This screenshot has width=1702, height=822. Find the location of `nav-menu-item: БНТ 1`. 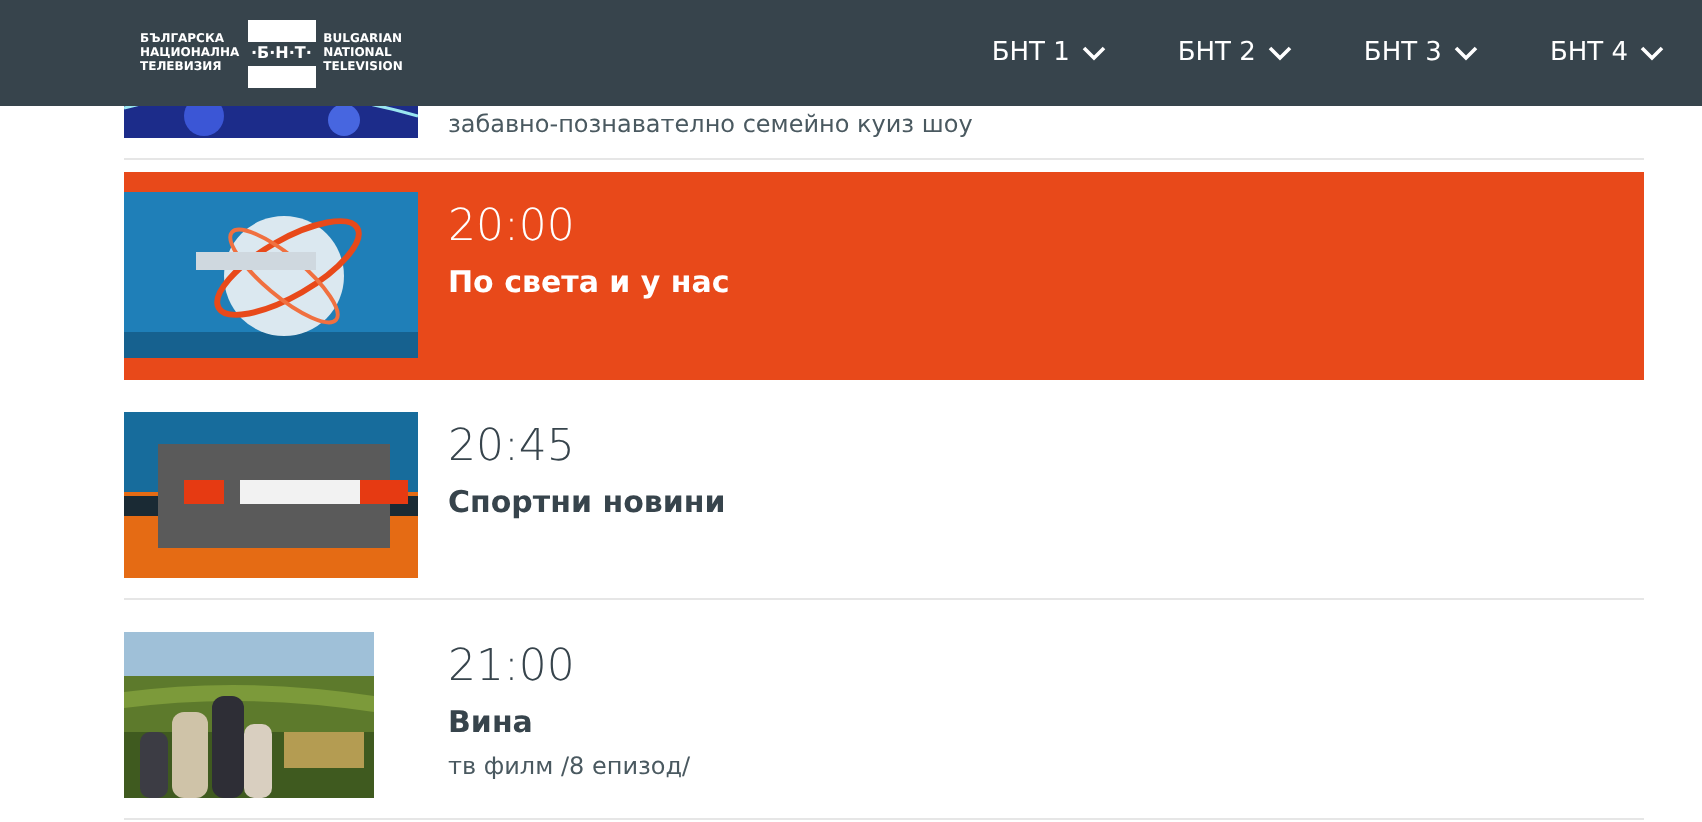

nav-menu-item: БНТ 1 is located at coordinates (1048, 53).